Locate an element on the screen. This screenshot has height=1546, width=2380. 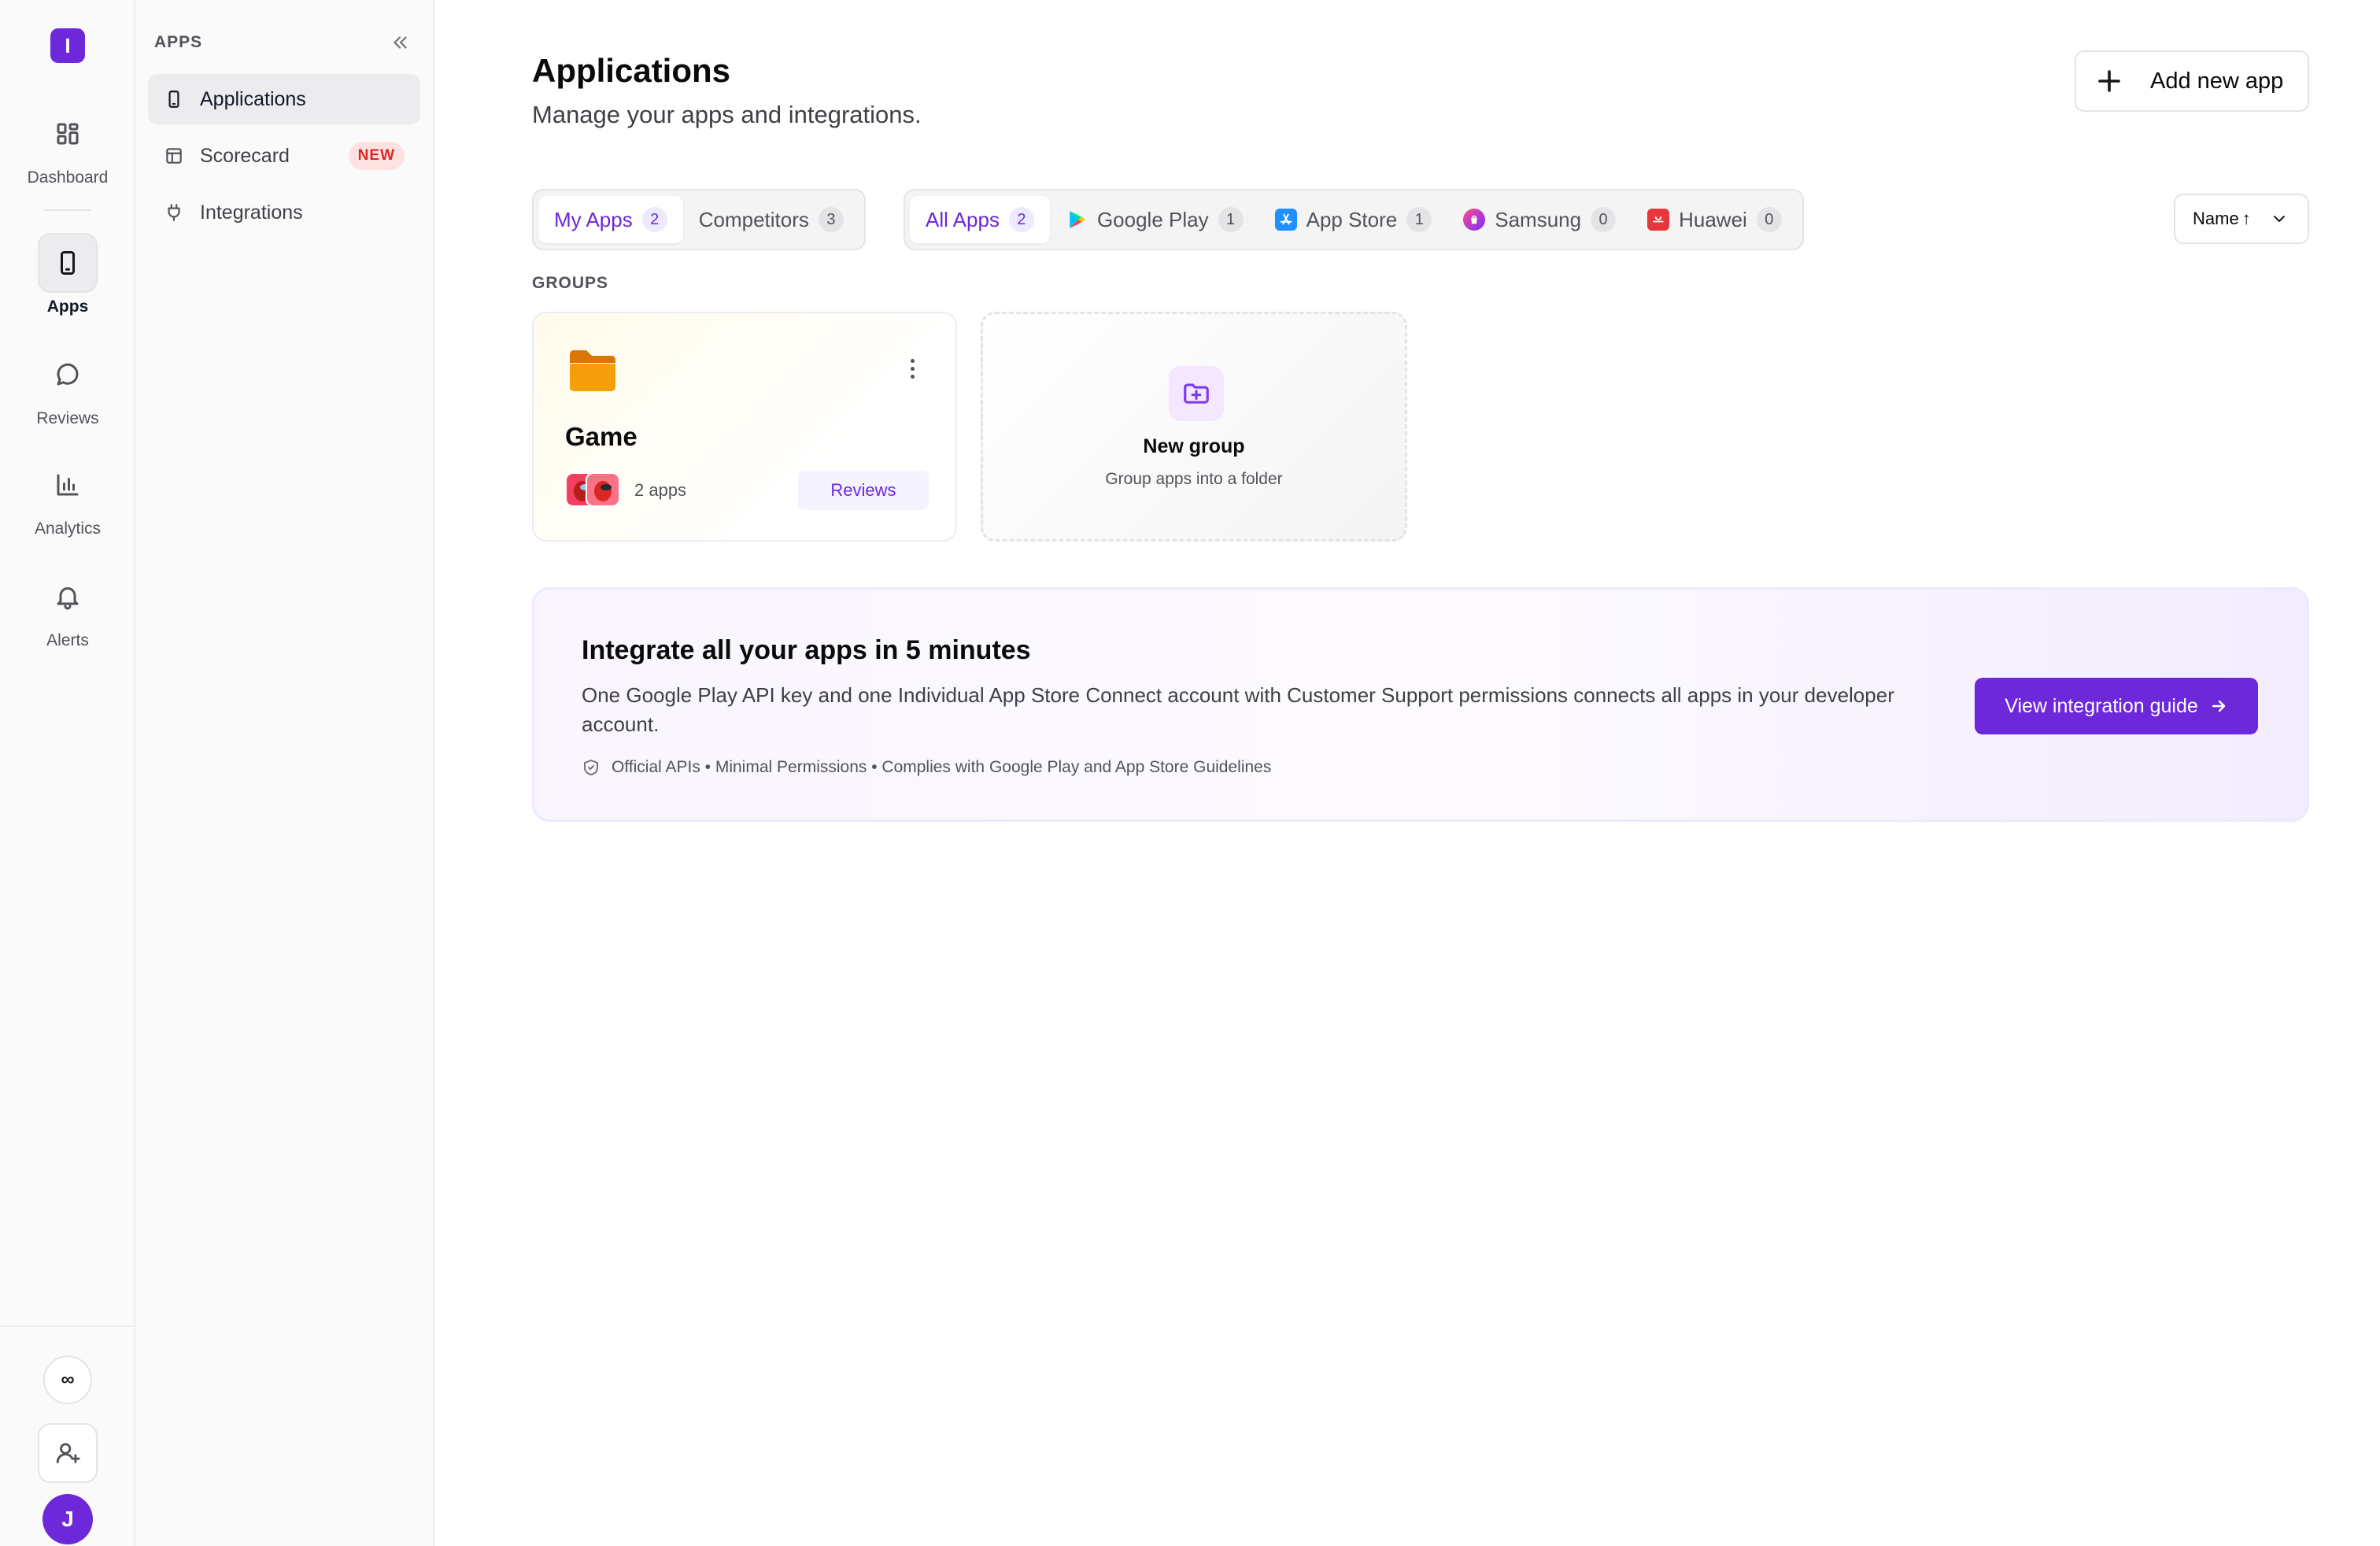
chat-bubble-icon is located at coordinates (68, 375).